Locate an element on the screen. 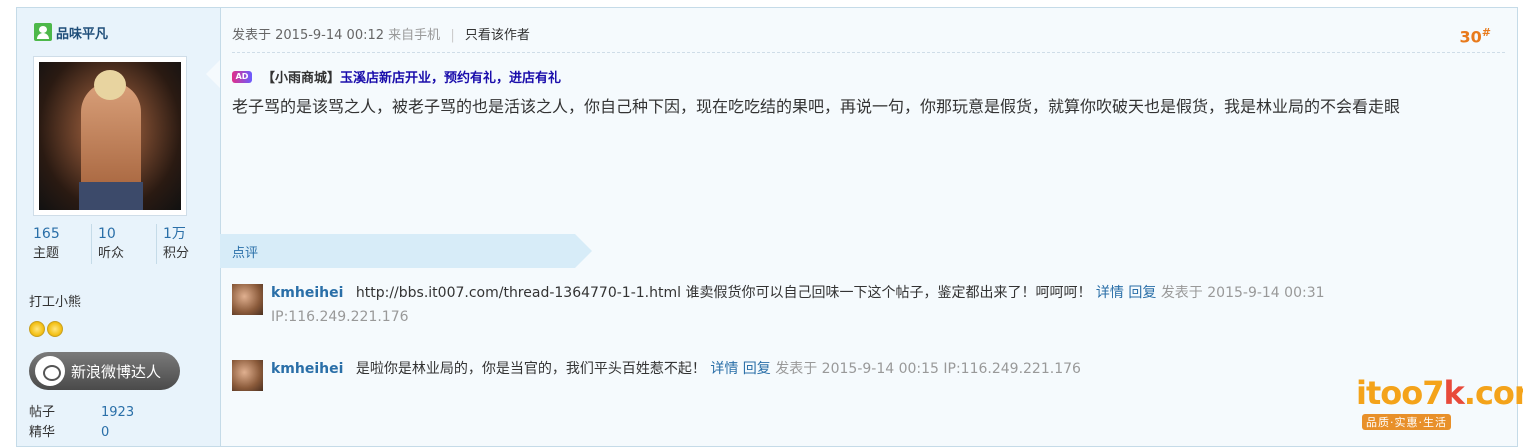 The image size is (1523, 447). author-sidebar: 品味平凡 165 主题 10 听众 1万 积分 打工小熊 is located at coordinates (119, 227).